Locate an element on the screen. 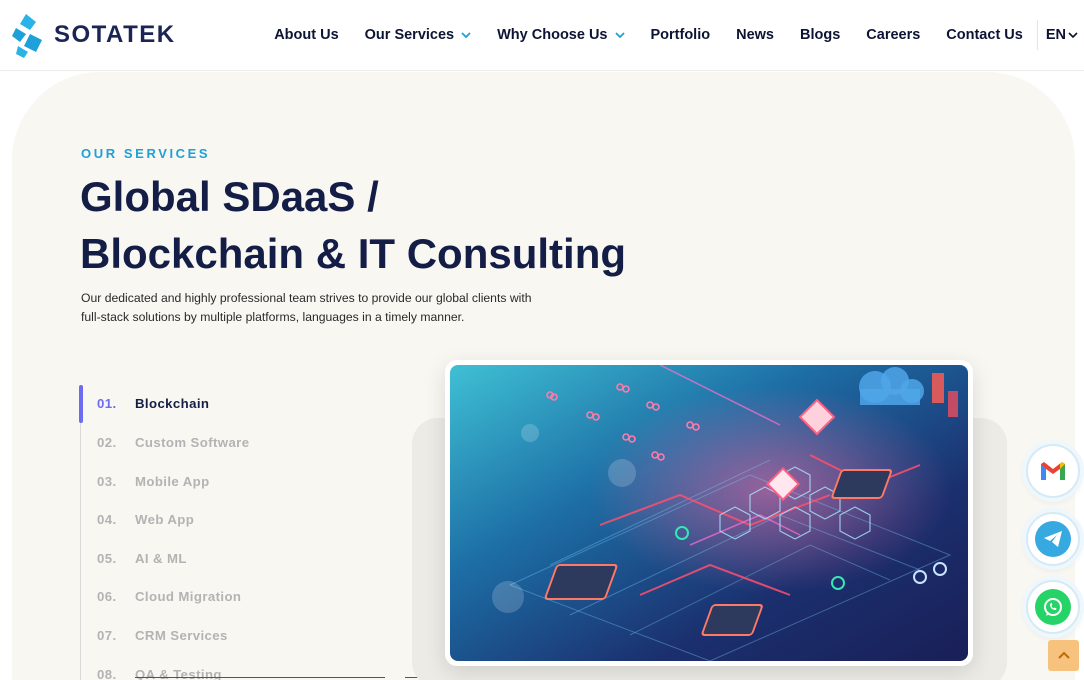 The width and height of the screenshot is (1084, 680). service-item-cloud-migration: 06. Cloud Migration is located at coordinates (169, 596).